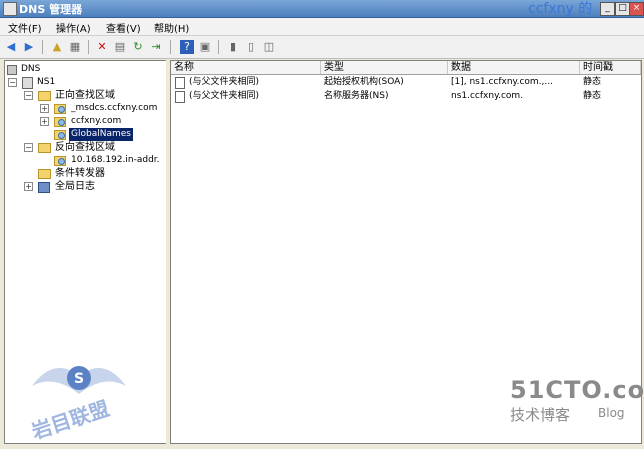 The image size is (644, 449). I want to click on delete-icon: ✕, so click(102, 47).